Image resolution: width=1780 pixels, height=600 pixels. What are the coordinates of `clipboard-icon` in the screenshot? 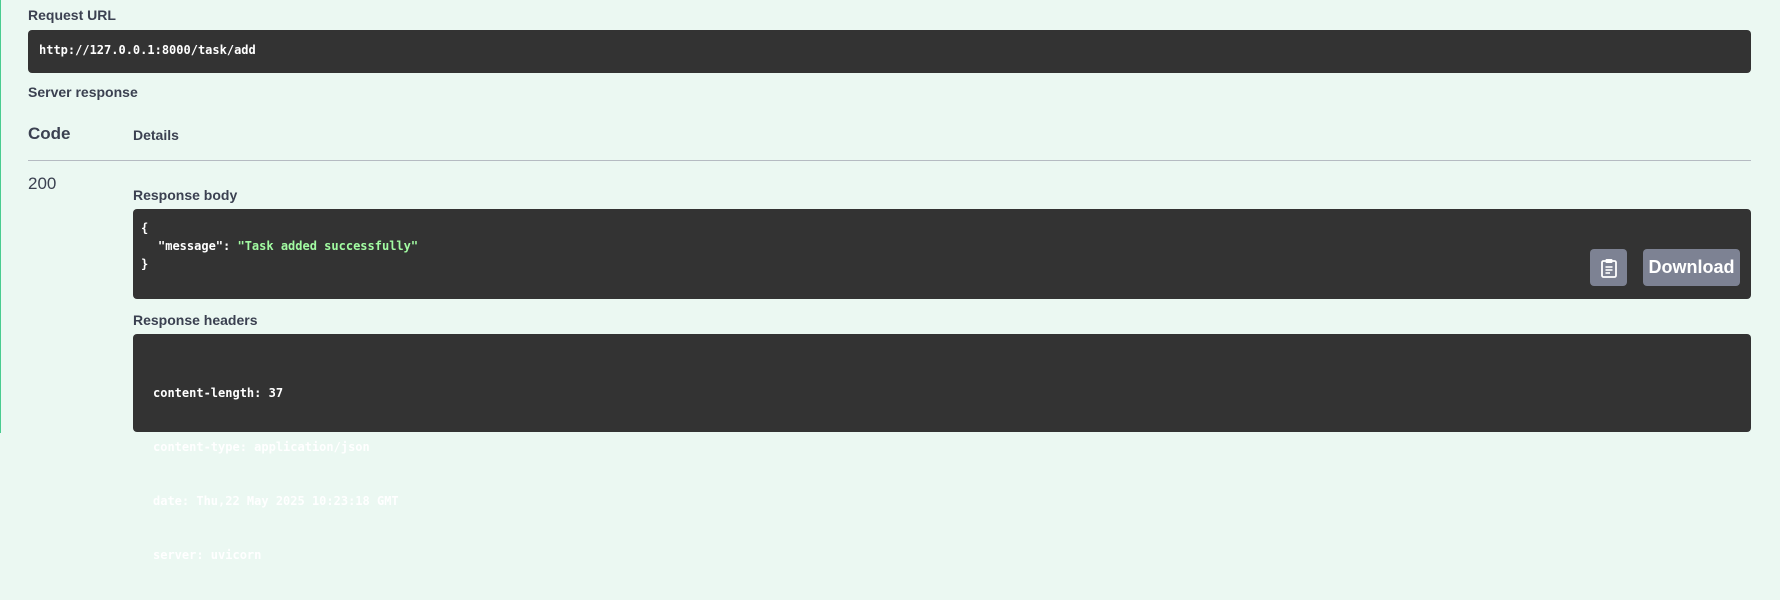 It's located at (1608, 268).